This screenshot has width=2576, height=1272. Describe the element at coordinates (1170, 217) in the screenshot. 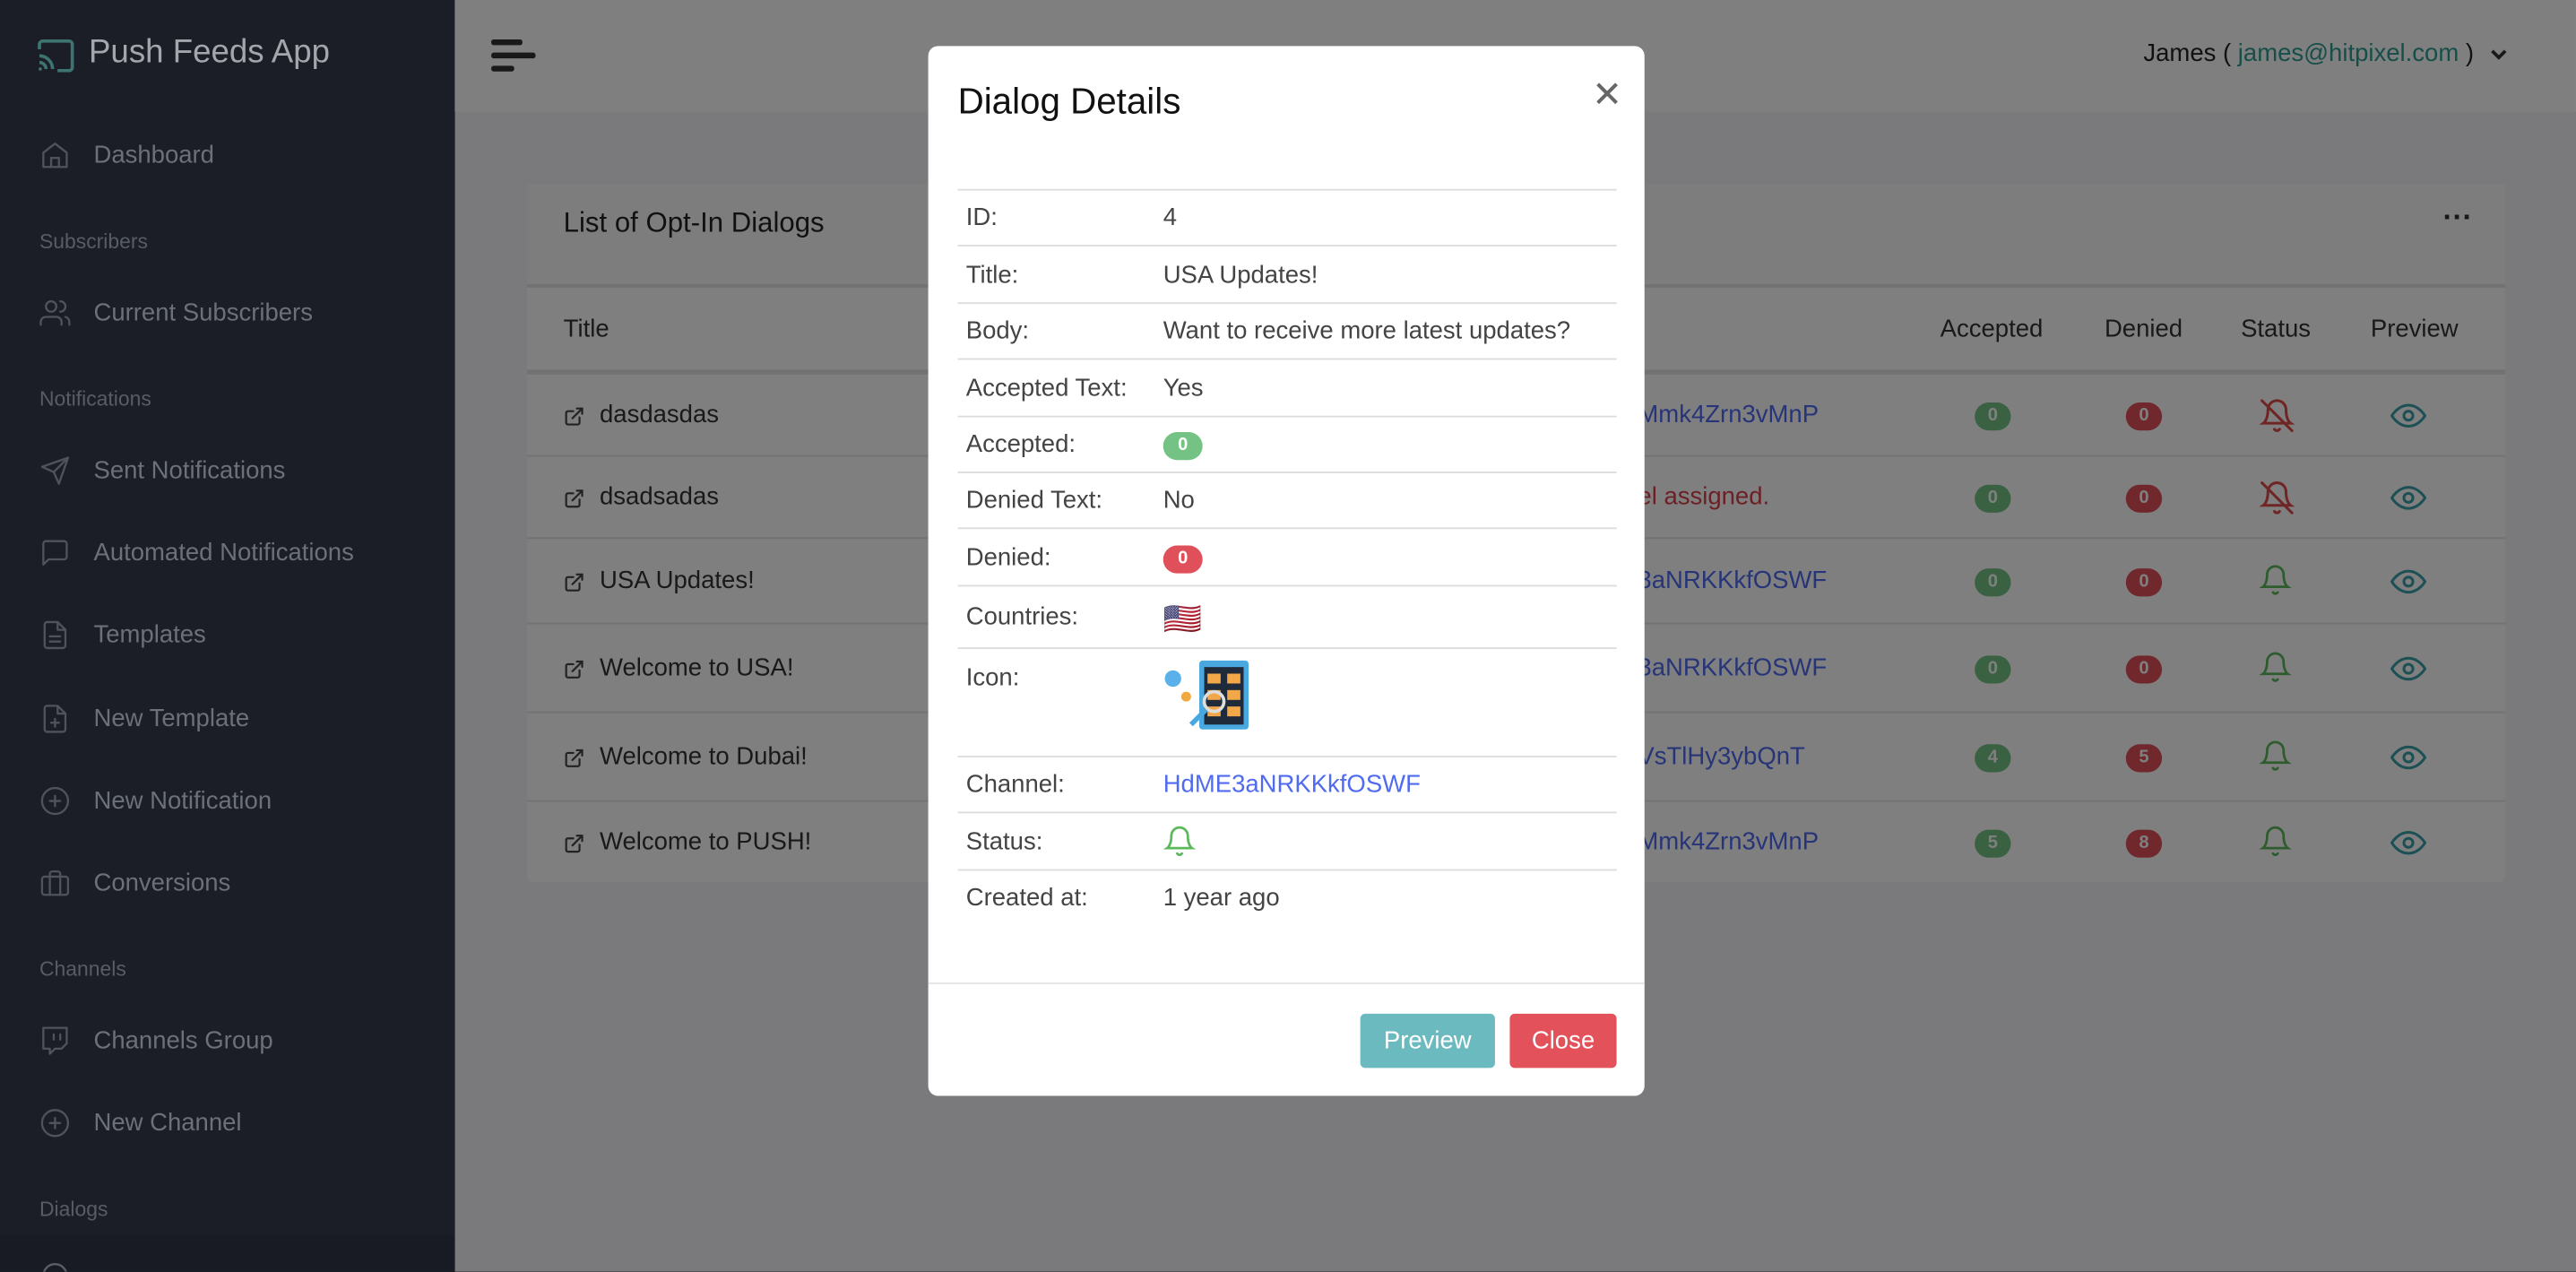

I see `id-value: 4` at that location.